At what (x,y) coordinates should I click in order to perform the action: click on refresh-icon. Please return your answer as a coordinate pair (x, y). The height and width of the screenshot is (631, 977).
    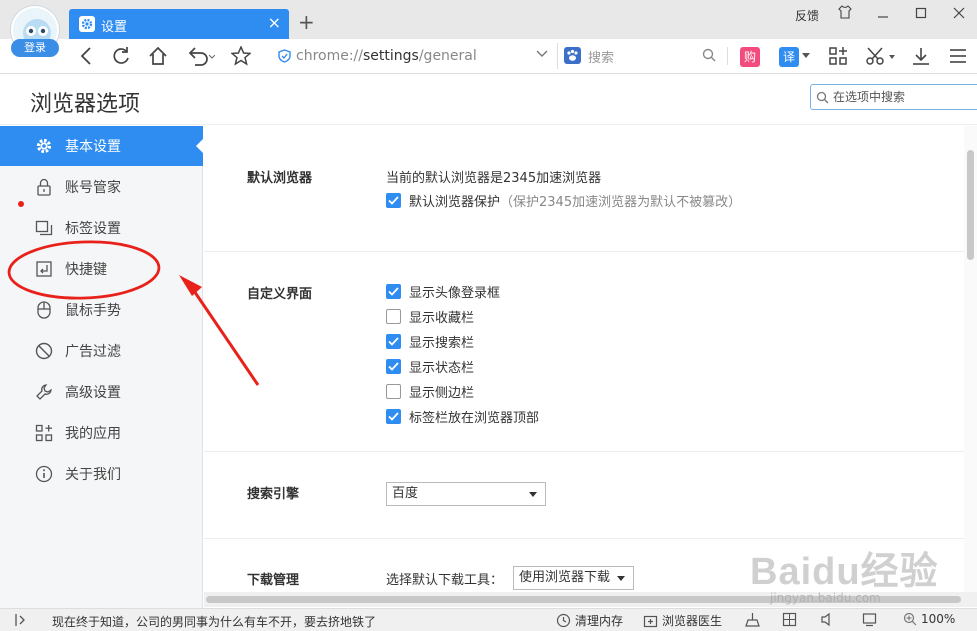
    Looking at the image, I should click on (121, 56).